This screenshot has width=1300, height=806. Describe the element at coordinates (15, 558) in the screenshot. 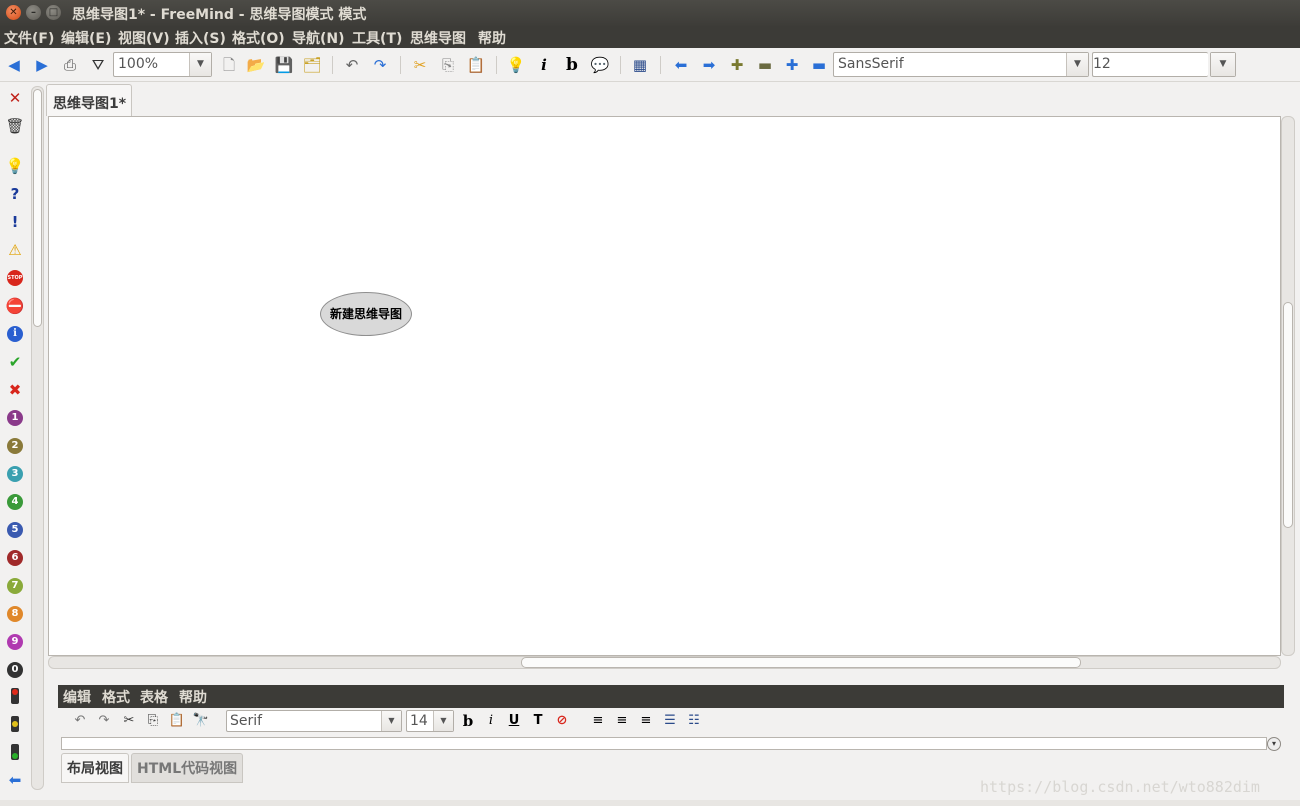

I see `priority-6-icon: 6` at that location.